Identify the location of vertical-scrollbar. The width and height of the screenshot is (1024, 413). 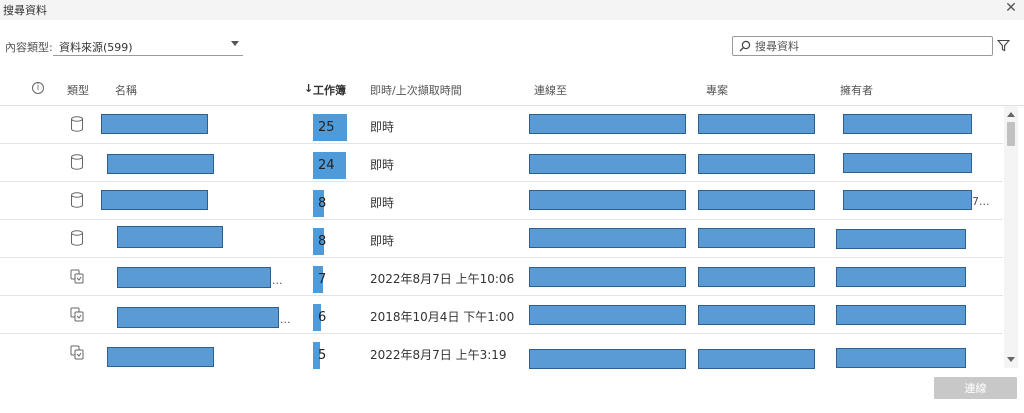
(1011, 237).